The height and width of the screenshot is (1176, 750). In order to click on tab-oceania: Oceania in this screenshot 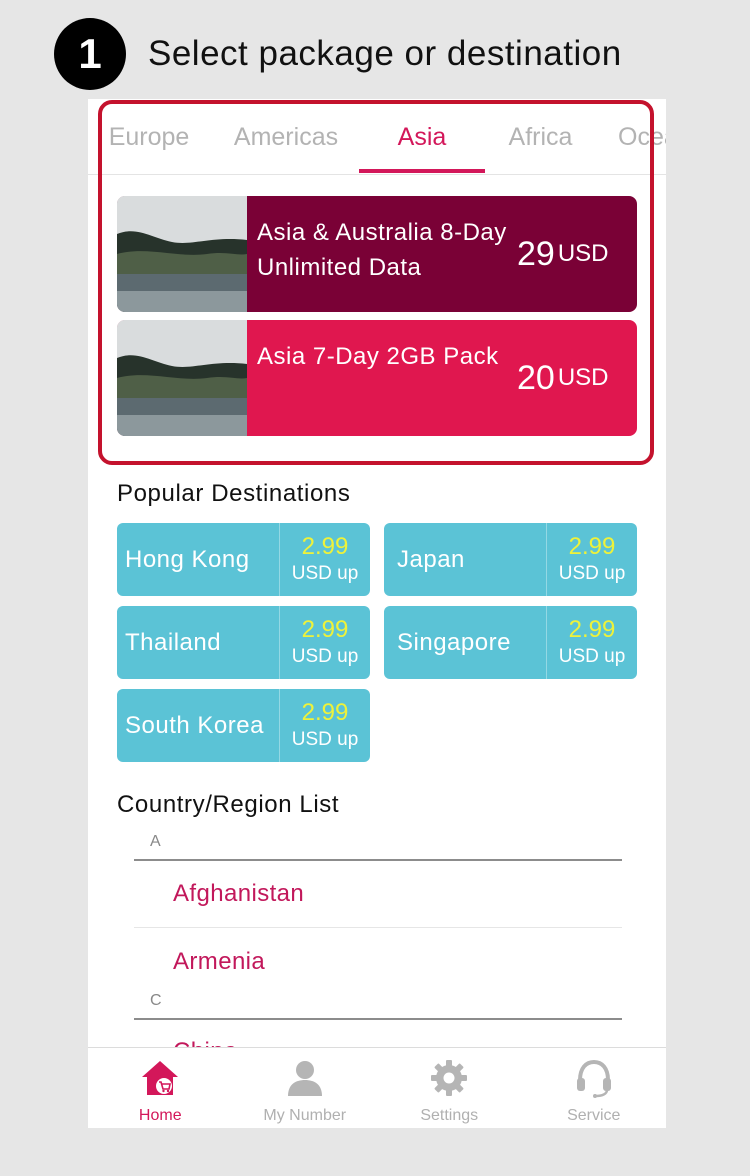, I will do `click(642, 148)`.